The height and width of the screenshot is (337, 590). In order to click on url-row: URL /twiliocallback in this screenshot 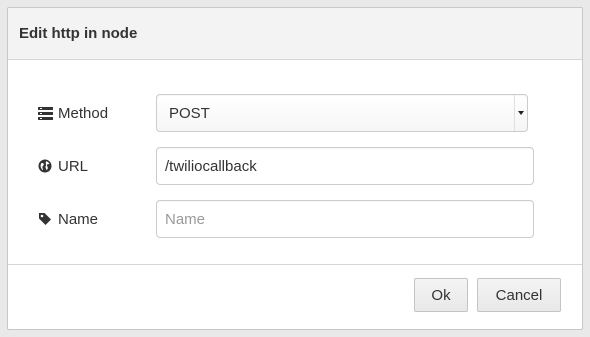, I will do `click(295, 166)`.